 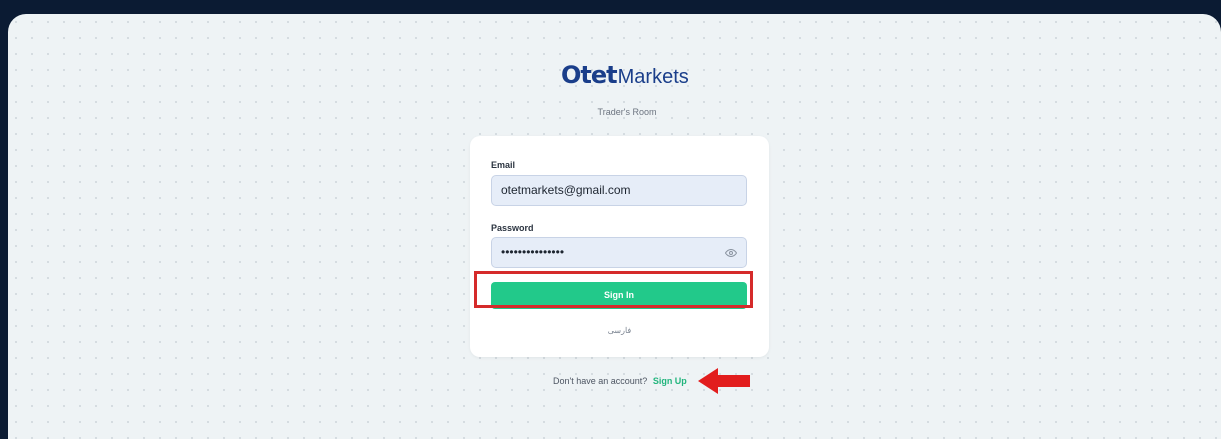 What do you see at coordinates (512, 228) in the screenshot?
I see `password-label: Password` at bounding box center [512, 228].